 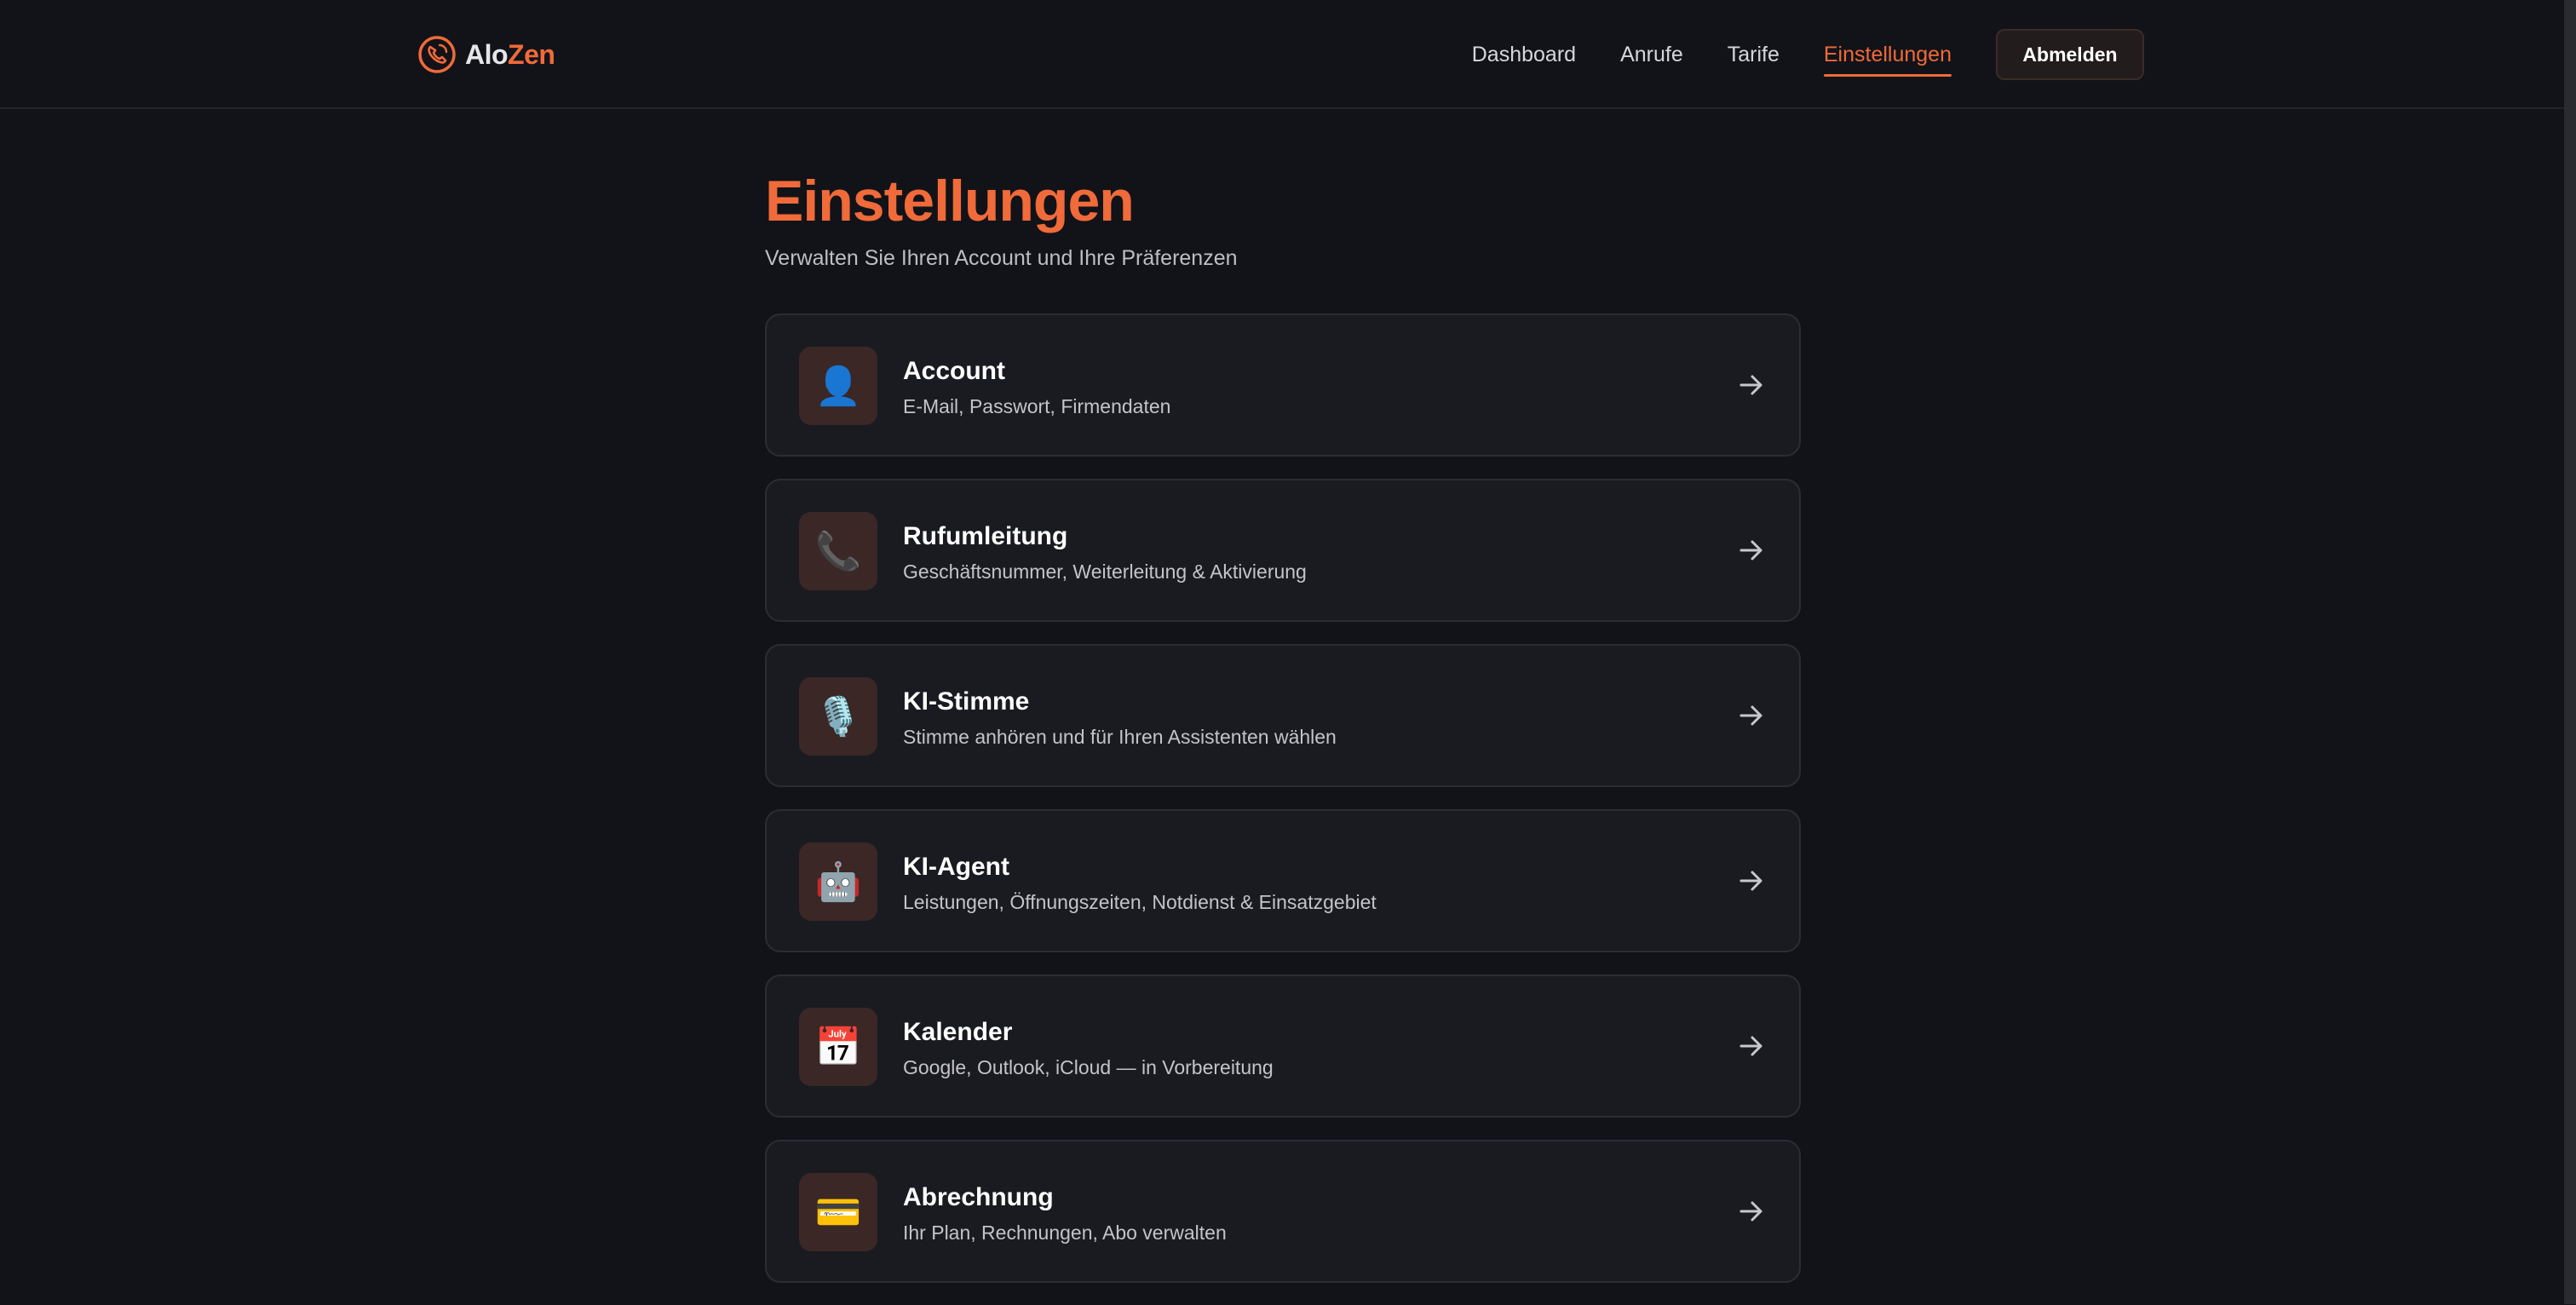 I want to click on card-title: Abrechnung, so click(x=979, y=1197).